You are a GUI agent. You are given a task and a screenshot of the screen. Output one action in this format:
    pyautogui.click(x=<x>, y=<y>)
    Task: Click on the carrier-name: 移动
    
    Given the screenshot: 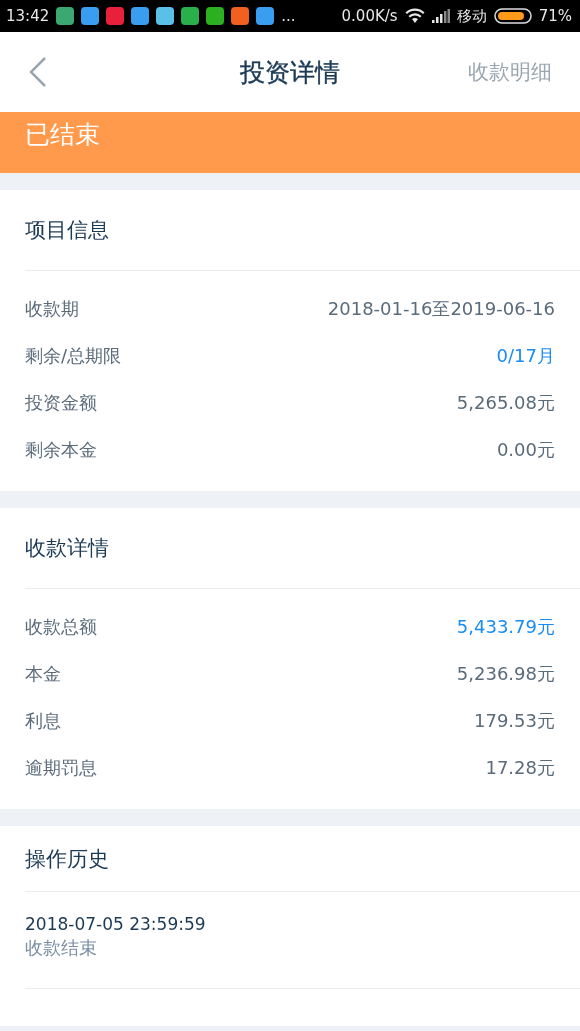 What is the action you would take?
    pyautogui.click(x=471, y=16)
    